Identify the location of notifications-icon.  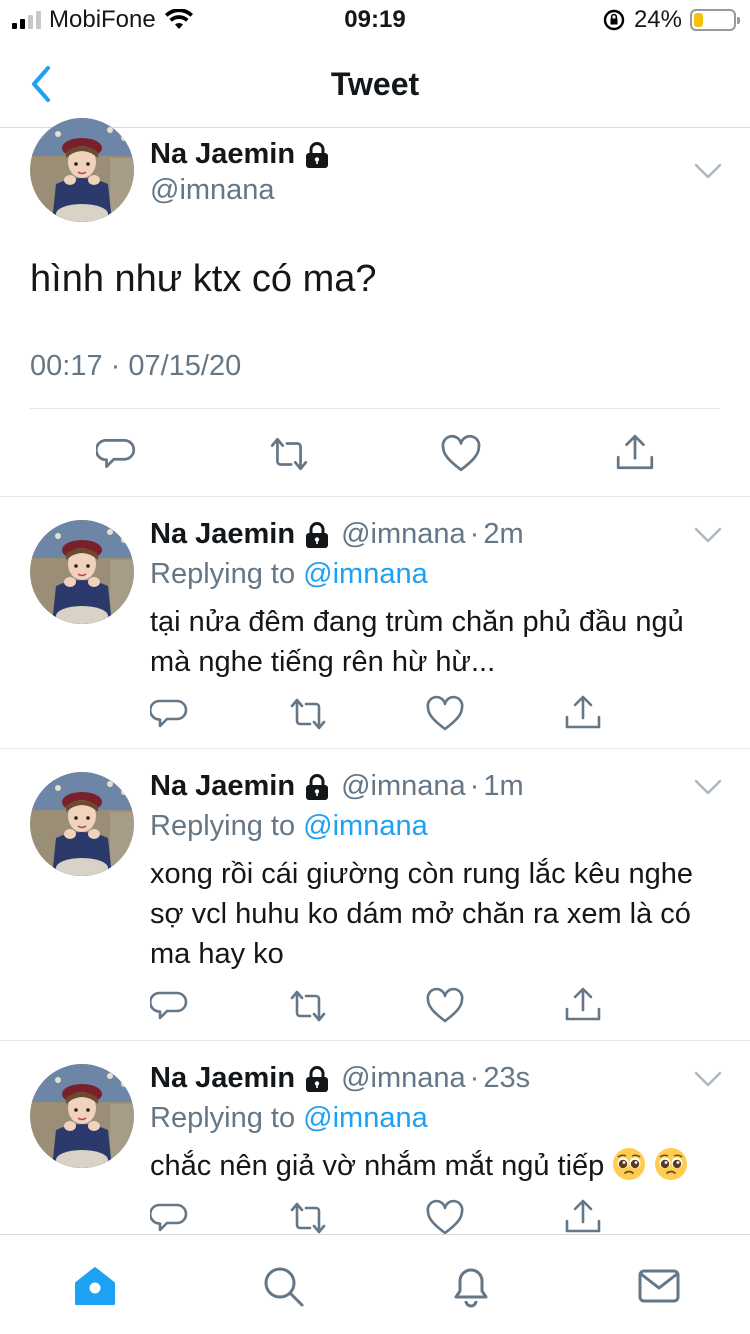
(471, 1286).